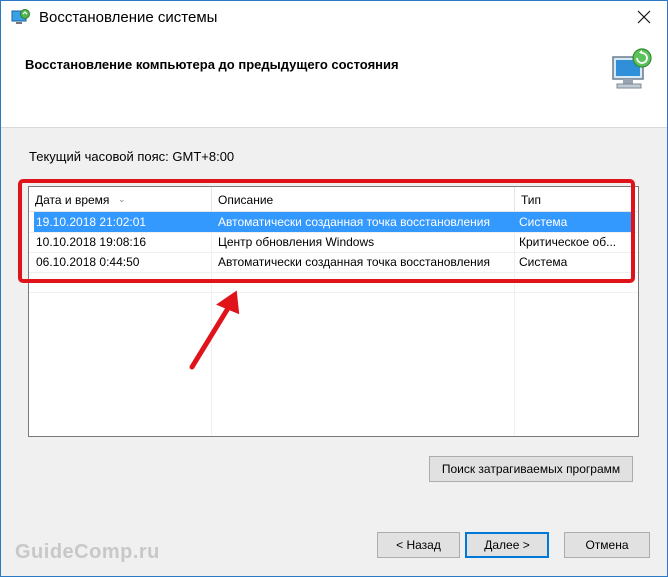  What do you see at coordinates (128, 17) in the screenshot?
I see `window-title: Восстановление системы` at bounding box center [128, 17].